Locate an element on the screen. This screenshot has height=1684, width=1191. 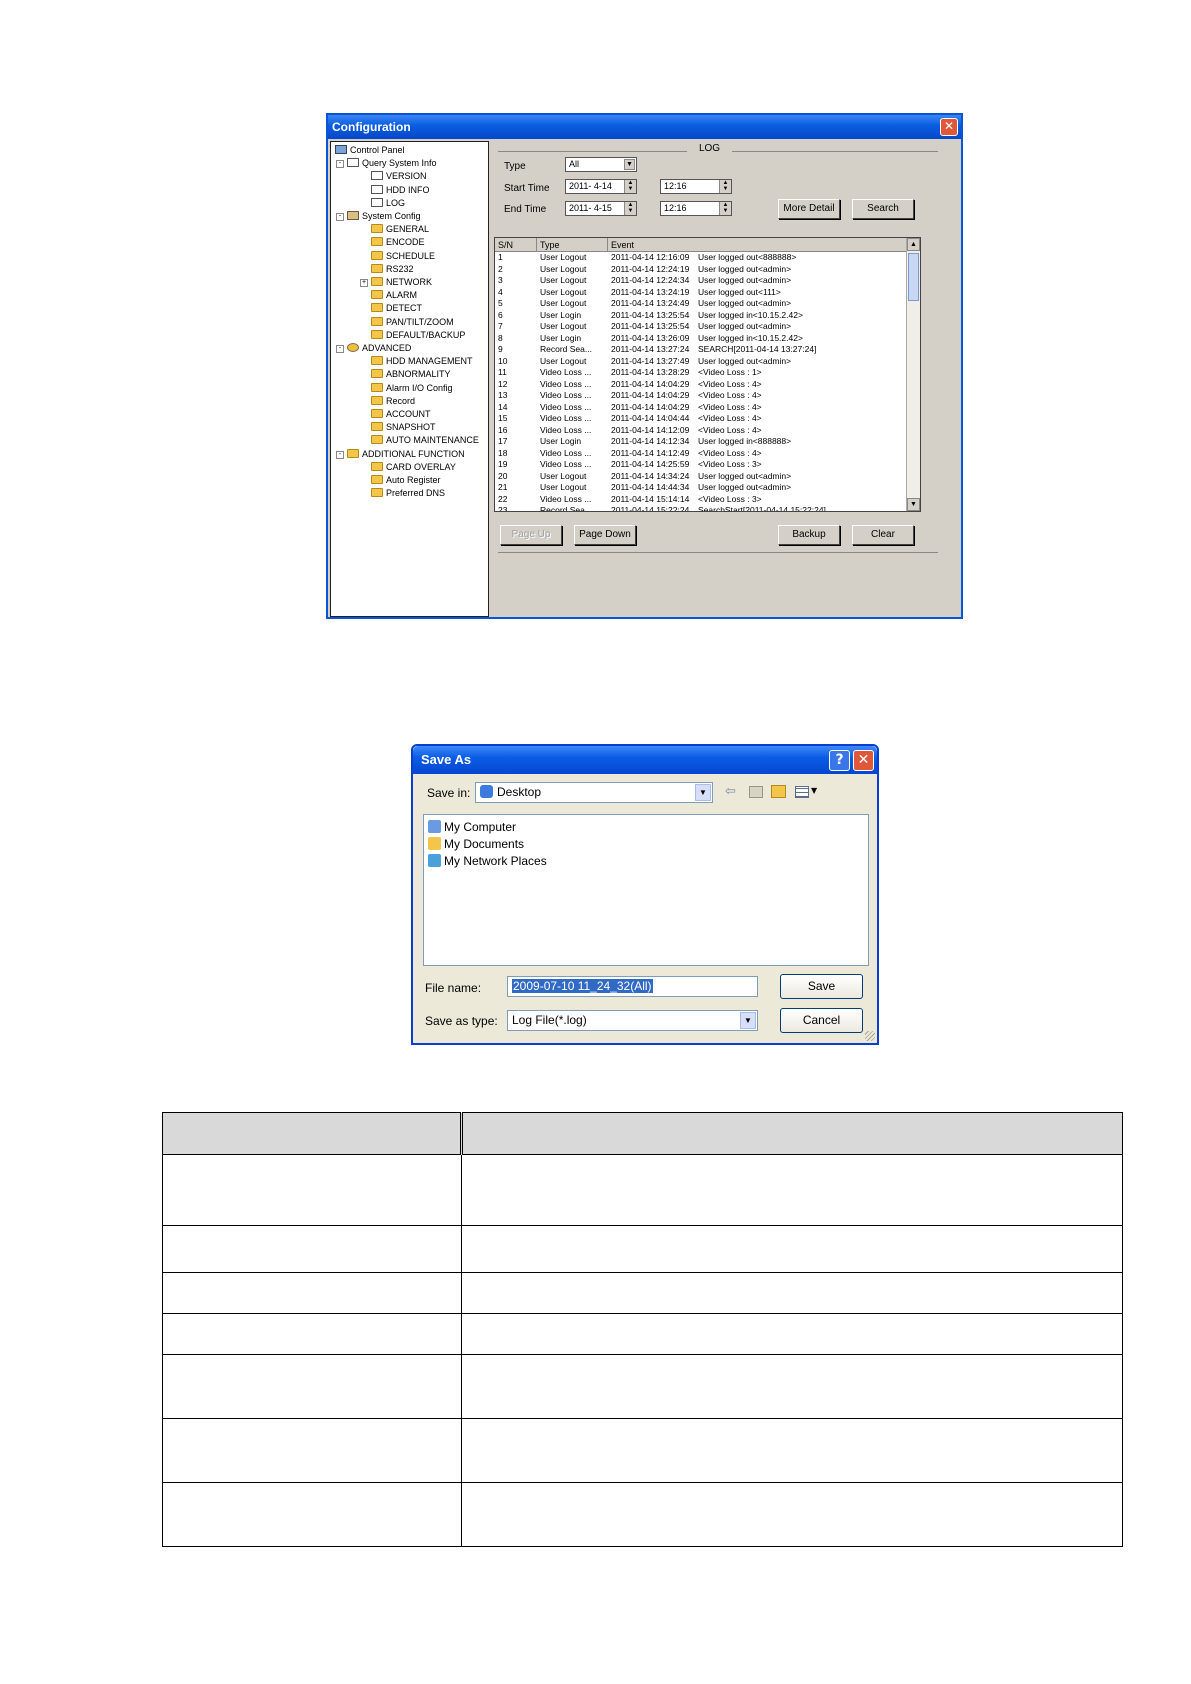
tree-item-account: ACCOUNT is located at coordinates (401, 414).